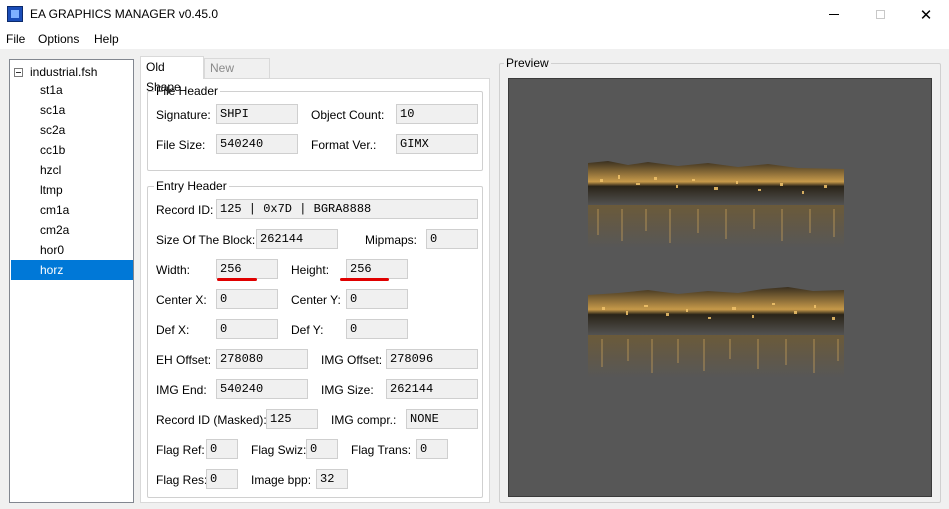  What do you see at coordinates (332, 479) in the screenshot?
I see `image-bpp-field: 32` at bounding box center [332, 479].